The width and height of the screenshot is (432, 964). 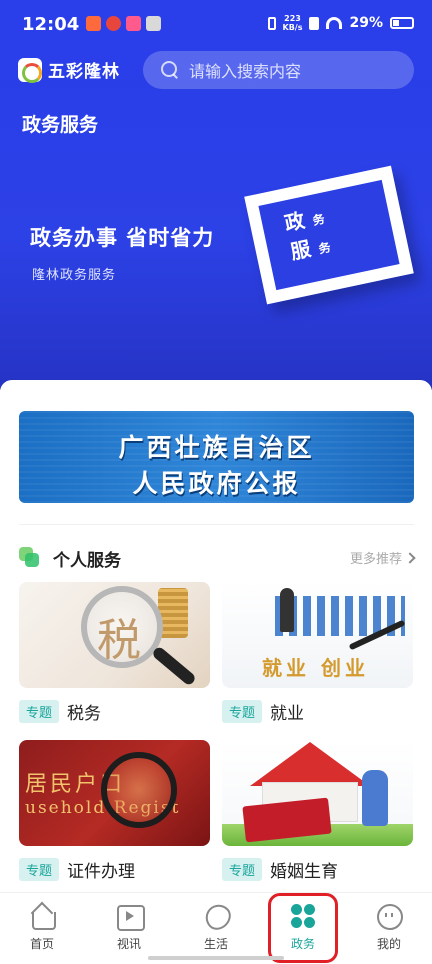 What do you see at coordinates (375, 798) in the screenshot?
I see `family-figures` at bounding box center [375, 798].